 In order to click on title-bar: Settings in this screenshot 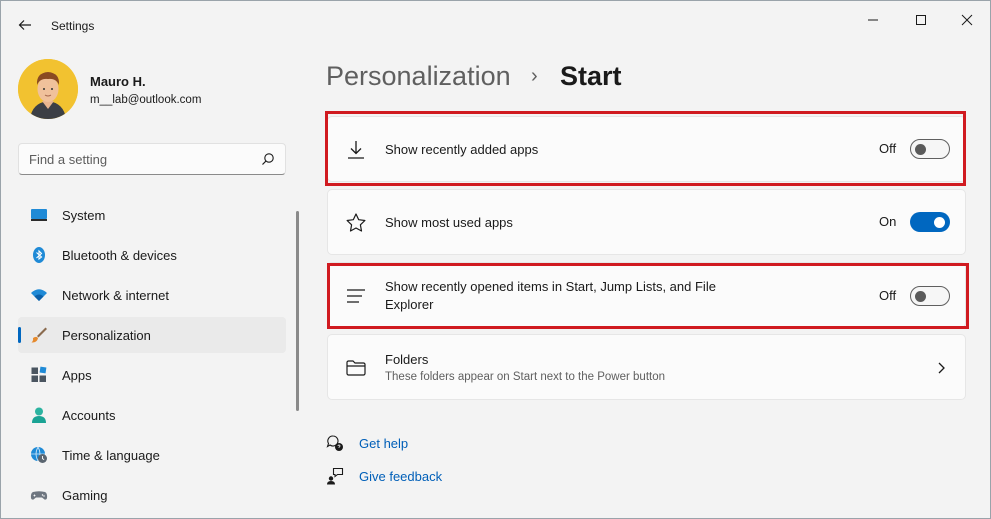, I will do `click(495, 21)`.